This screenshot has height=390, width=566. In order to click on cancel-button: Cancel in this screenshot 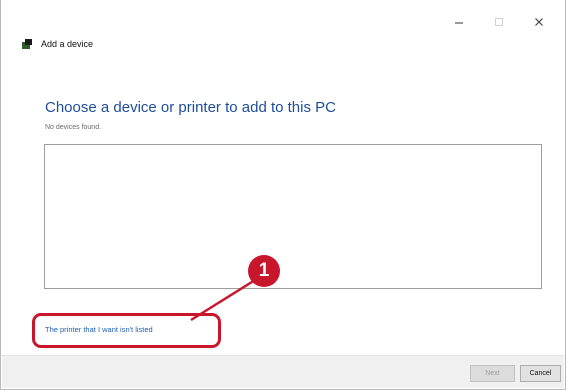, I will do `click(540, 373)`.